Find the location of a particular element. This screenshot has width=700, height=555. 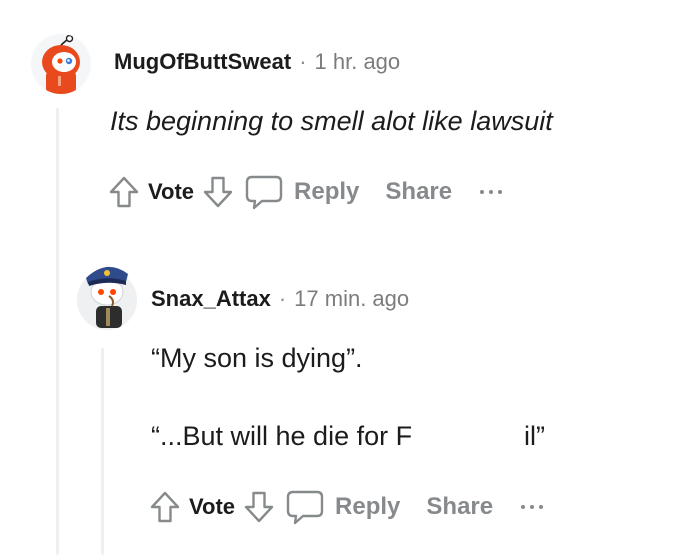

comment-header: MugOfButtSweat · 1 hr. ago is located at coordinates (257, 62).